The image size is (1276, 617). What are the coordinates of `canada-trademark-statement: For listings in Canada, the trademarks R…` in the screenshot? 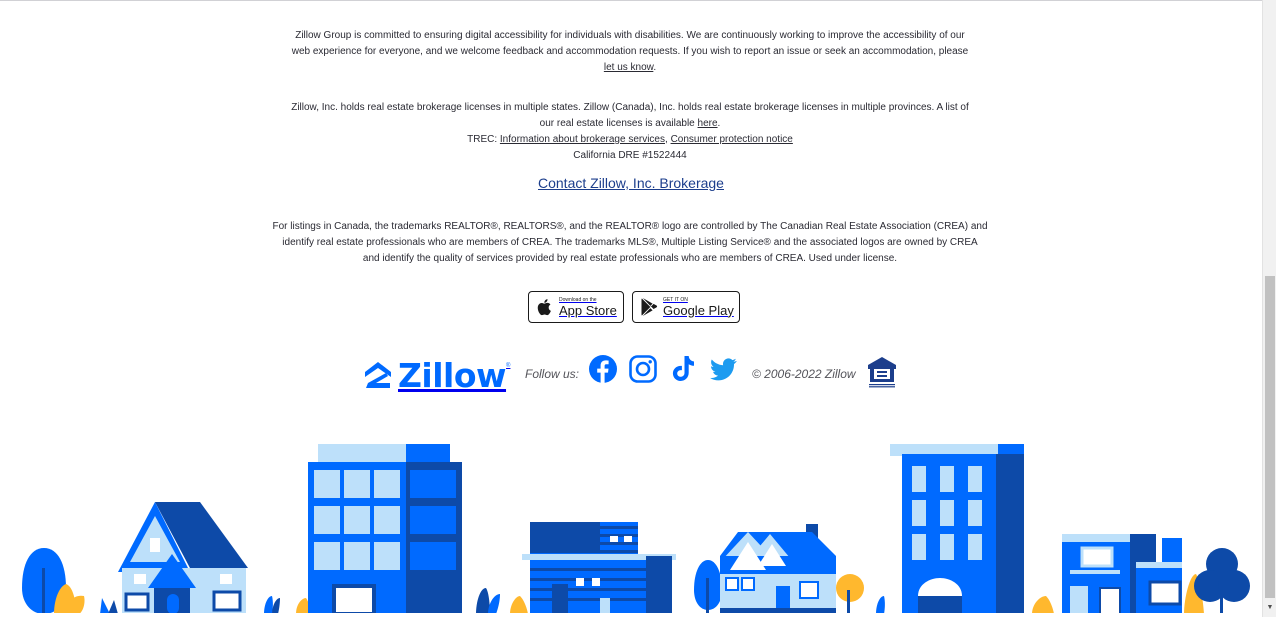 It's located at (630, 243).